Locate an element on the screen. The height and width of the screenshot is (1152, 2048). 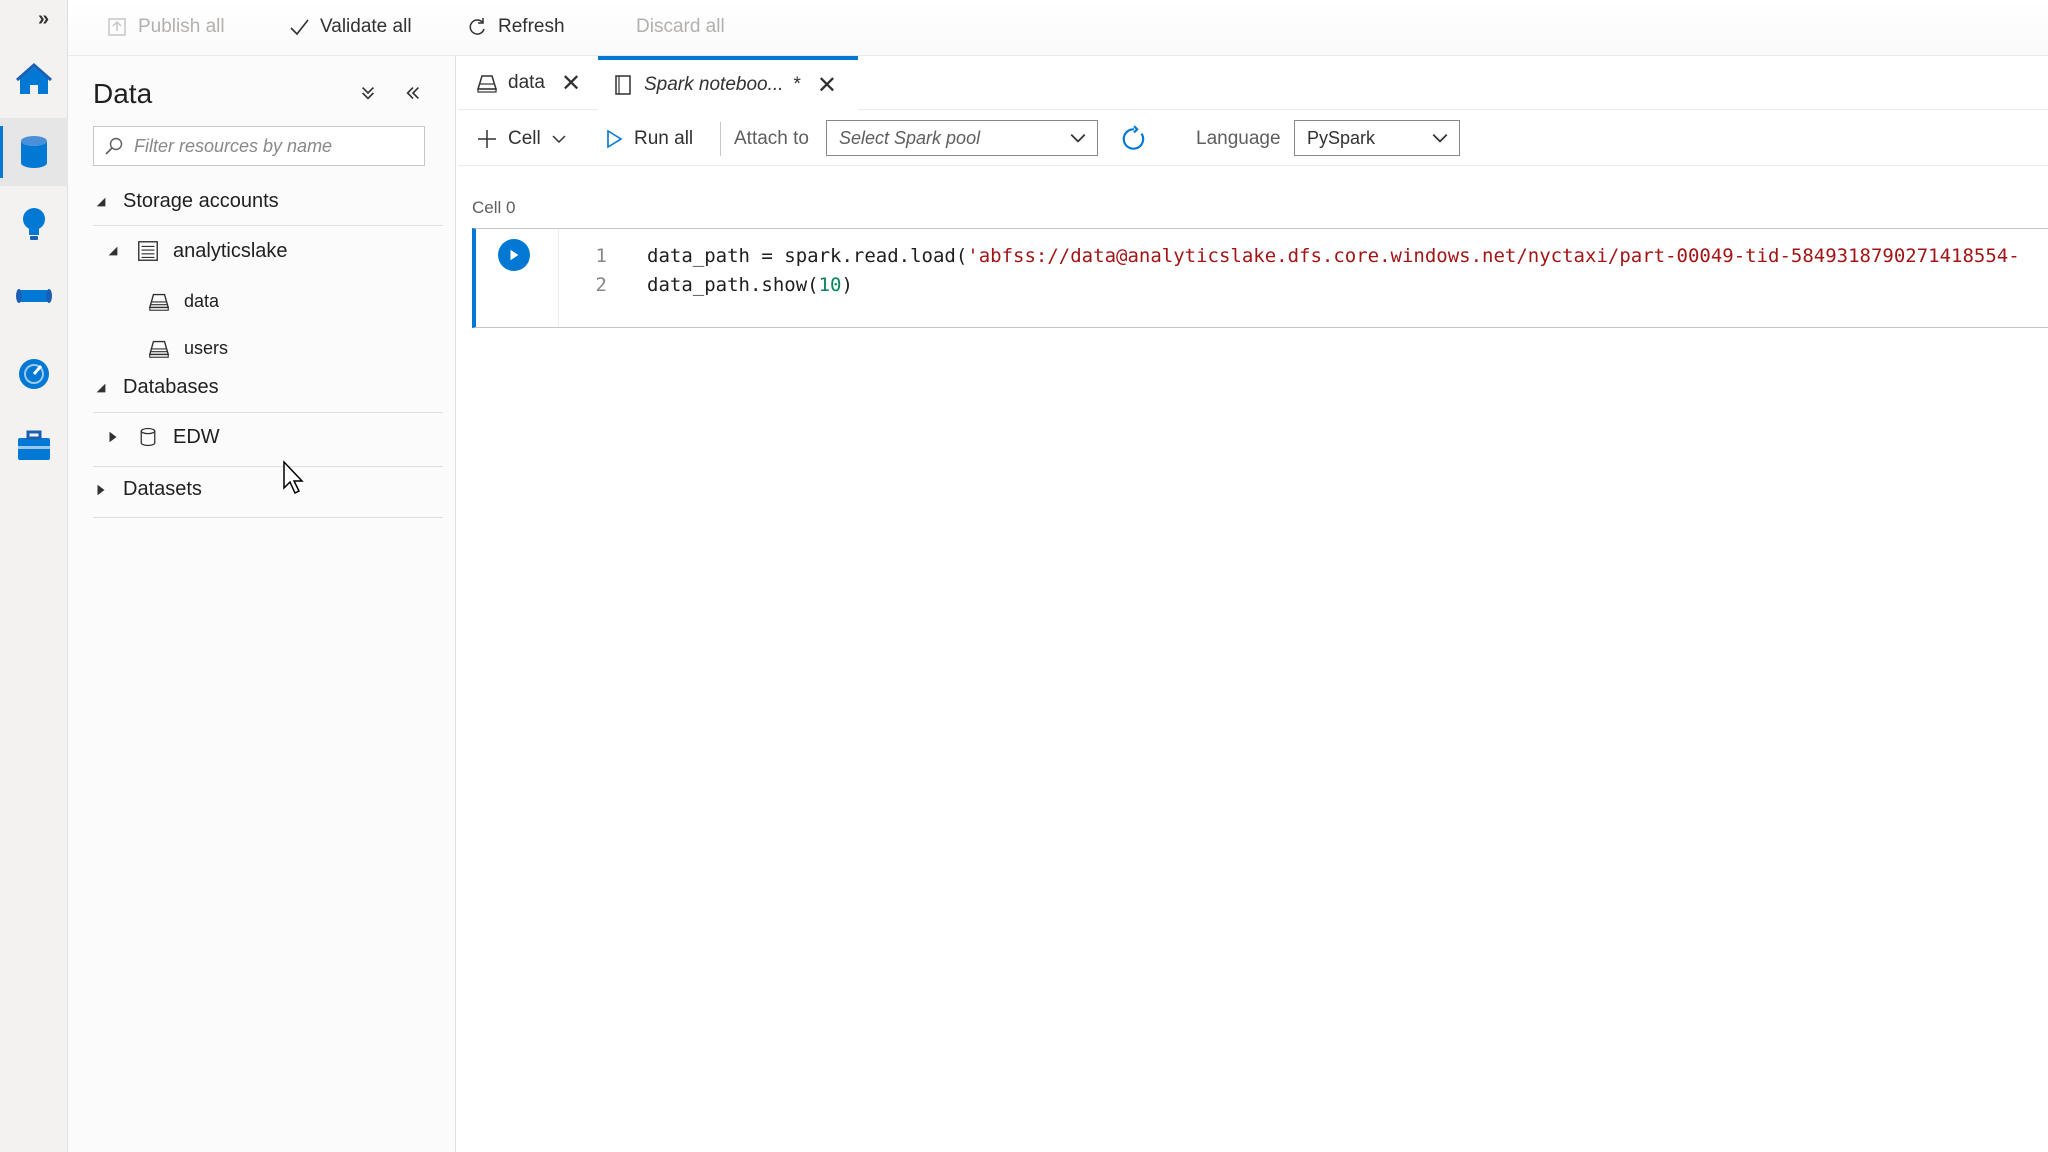
run-all-button: Run all is located at coordinates (648, 139).